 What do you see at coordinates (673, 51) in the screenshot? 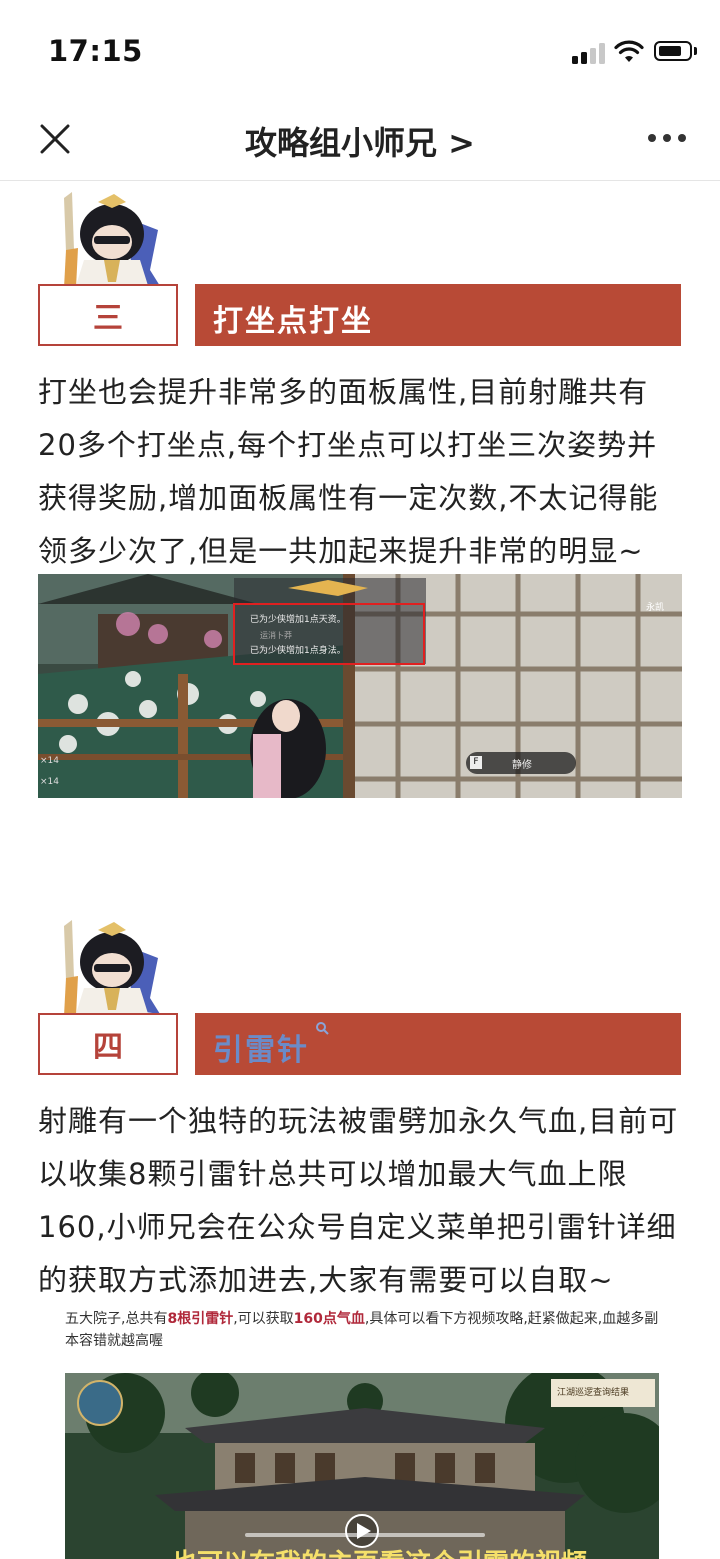
I see `battery-icon` at bounding box center [673, 51].